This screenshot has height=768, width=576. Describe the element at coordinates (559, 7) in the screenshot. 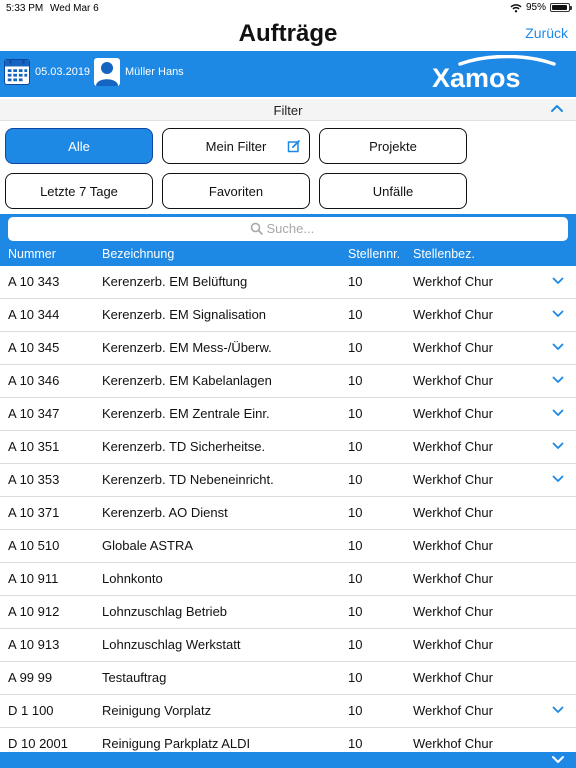

I see `battery-fill` at that location.